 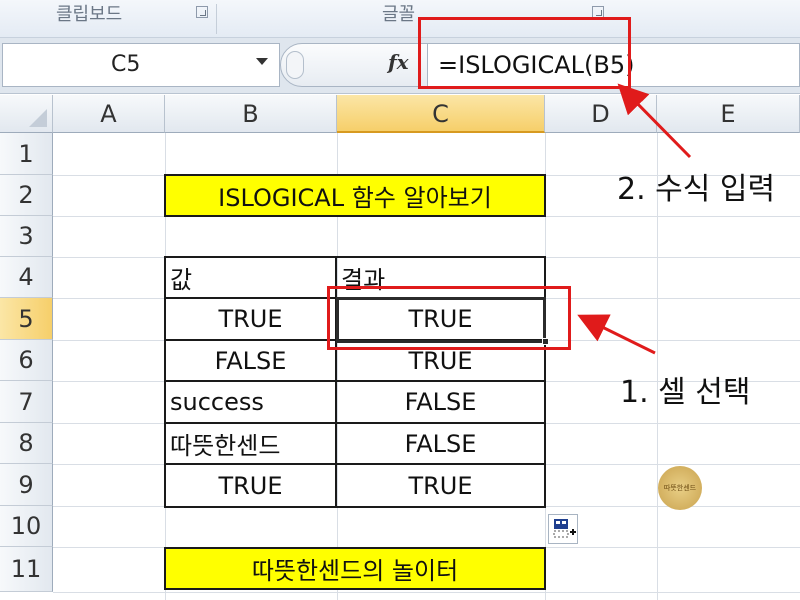 I want to click on annotation-arrows, so click(x=634, y=219).